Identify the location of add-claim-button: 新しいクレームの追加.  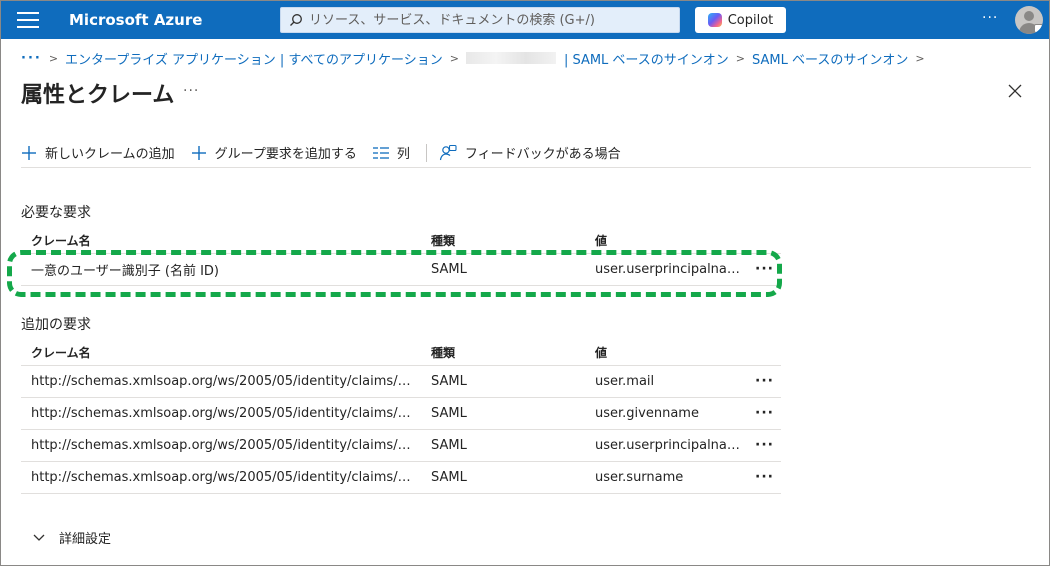
(98, 153).